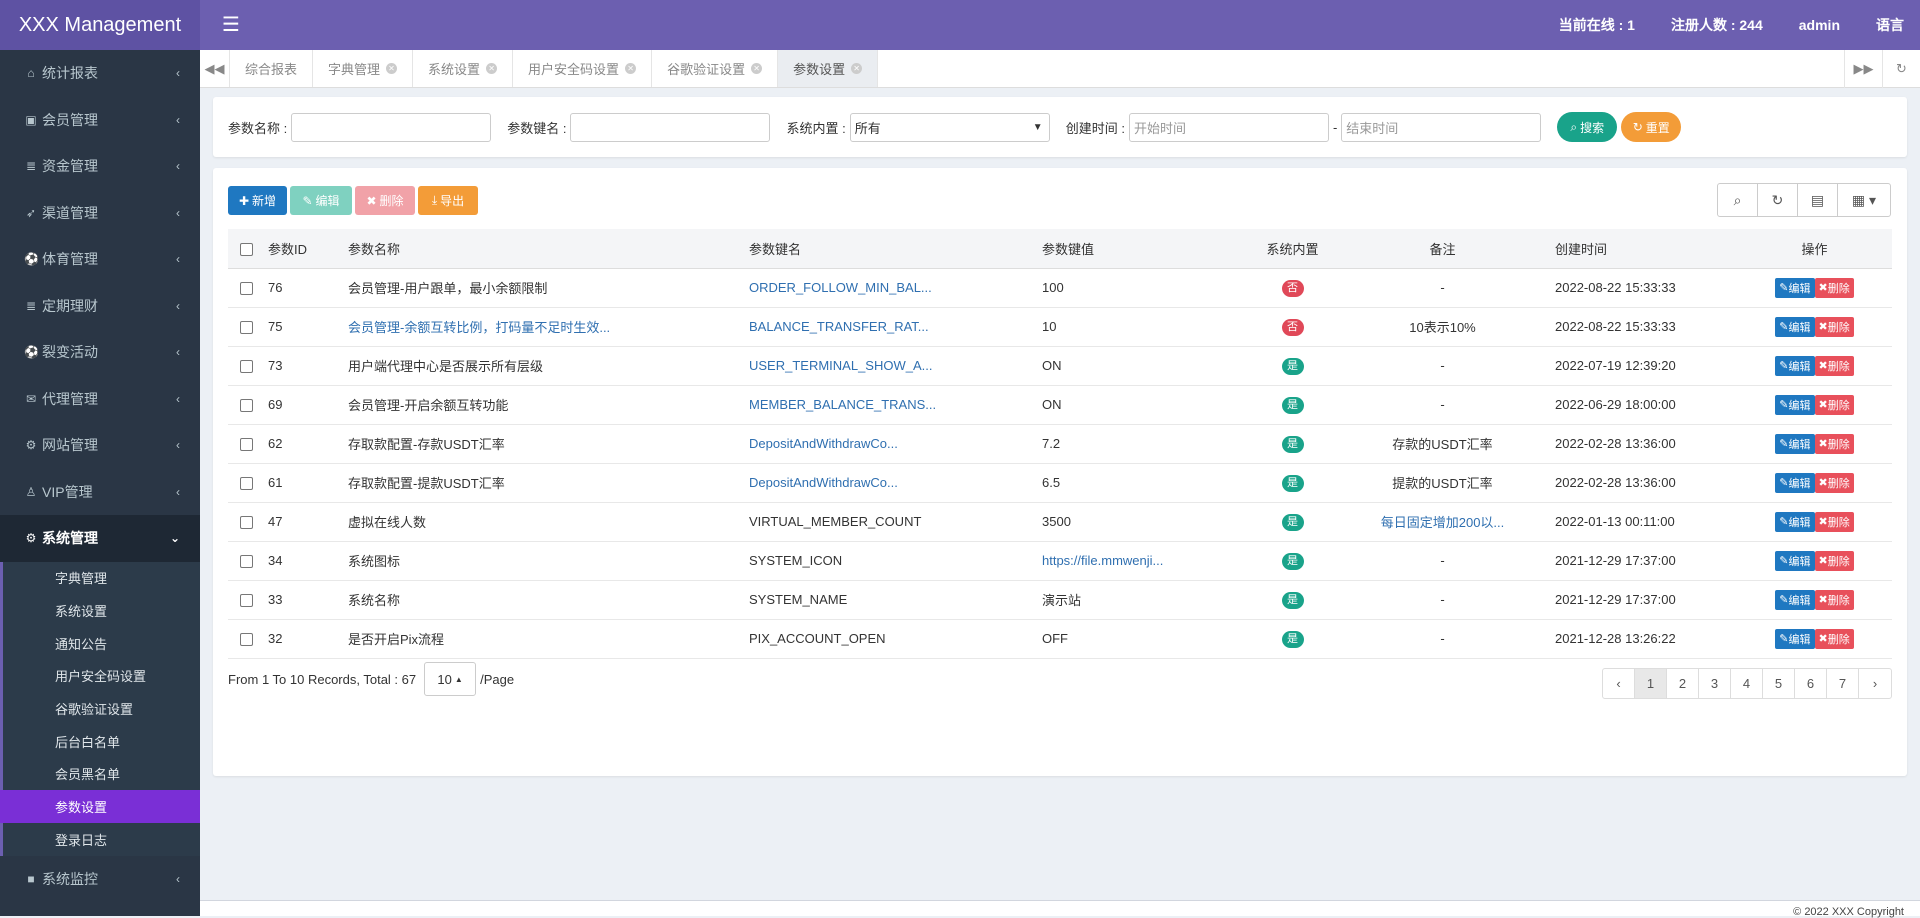  Describe the element at coordinates (101, 578) in the screenshot. I see `submenu-item: 字典管理` at that location.